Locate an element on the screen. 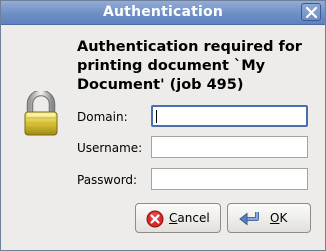 This screenshot has width=326, height=251. close-button is located at coordinates (311, 12).